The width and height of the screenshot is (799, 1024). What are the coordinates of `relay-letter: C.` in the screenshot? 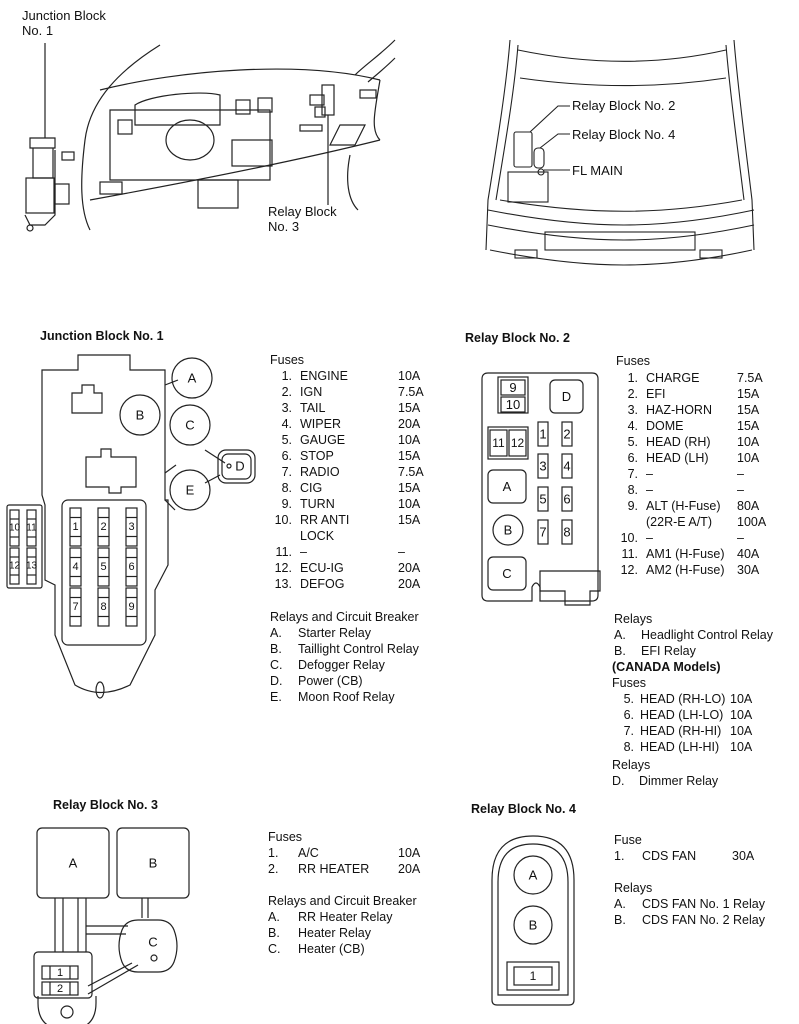 It's located at (274, 949).